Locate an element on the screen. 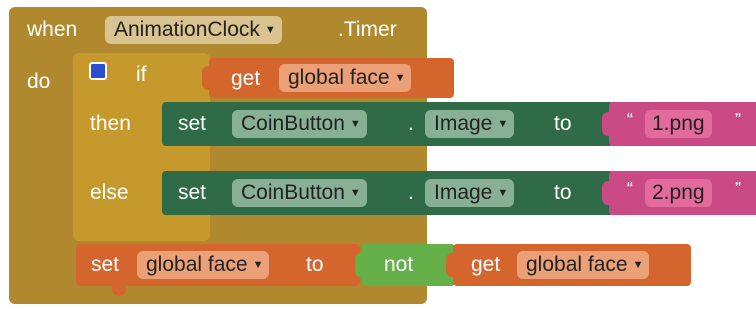  do-label: do is located at coordinates (39, 81).